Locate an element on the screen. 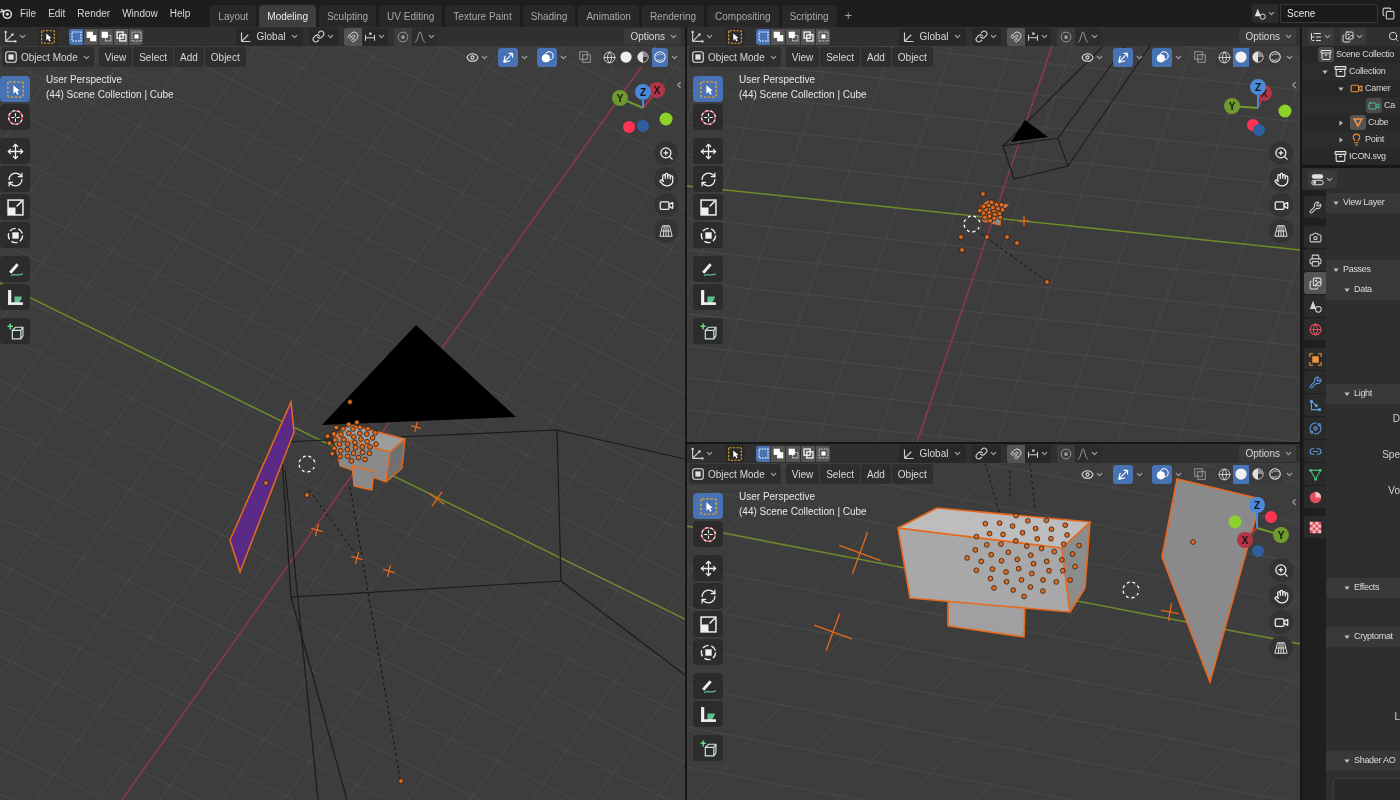 The height and width of the screenshot is (800, 1400). workspace-tab: Compositing is located at coordinates (743, 16).